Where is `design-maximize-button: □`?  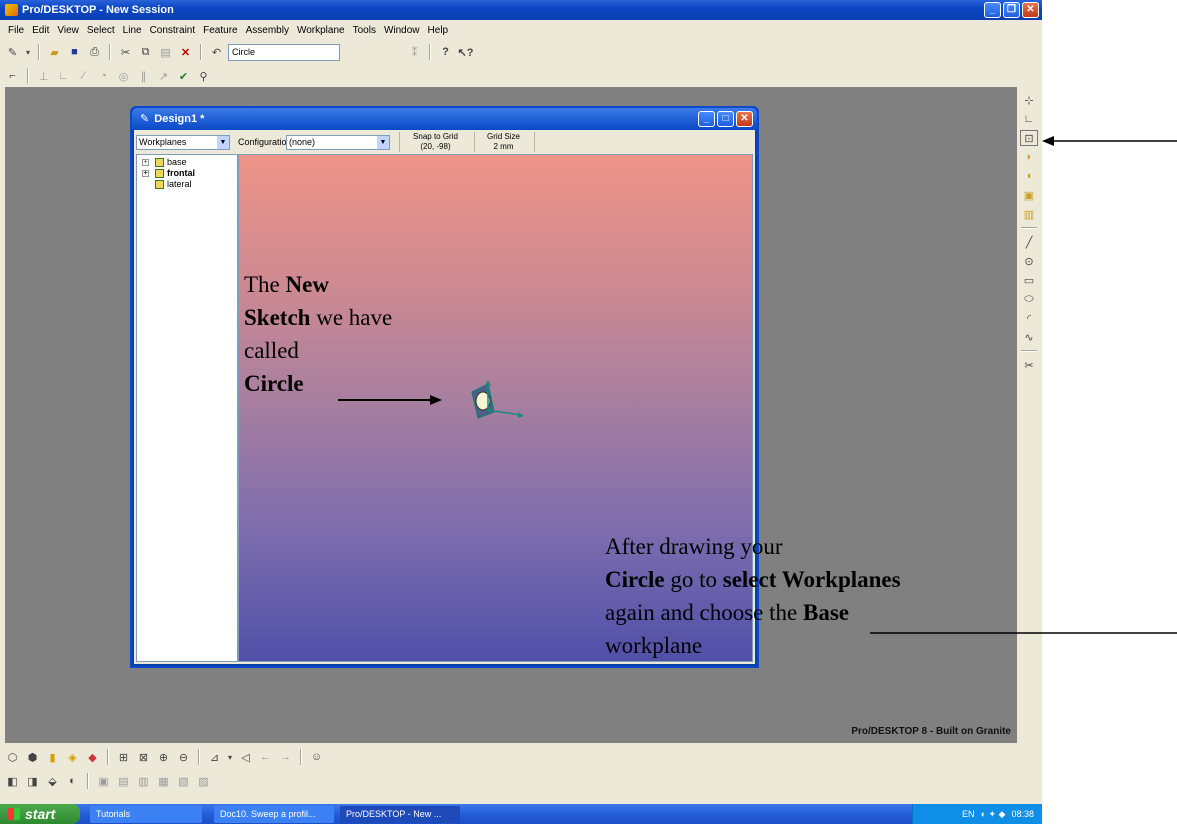 design-maximize-button: □ is located at coordinates (725, 119).